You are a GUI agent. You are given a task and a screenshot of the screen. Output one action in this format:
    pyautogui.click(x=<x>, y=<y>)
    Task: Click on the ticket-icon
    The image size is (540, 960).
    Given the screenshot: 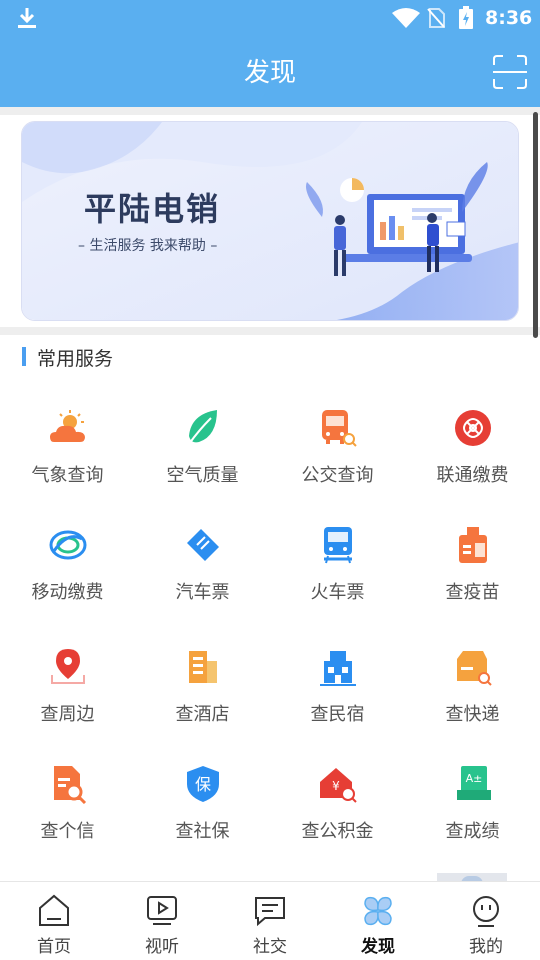 What is the action you would take?
    pyautogui.click(x=202, y=545)
    